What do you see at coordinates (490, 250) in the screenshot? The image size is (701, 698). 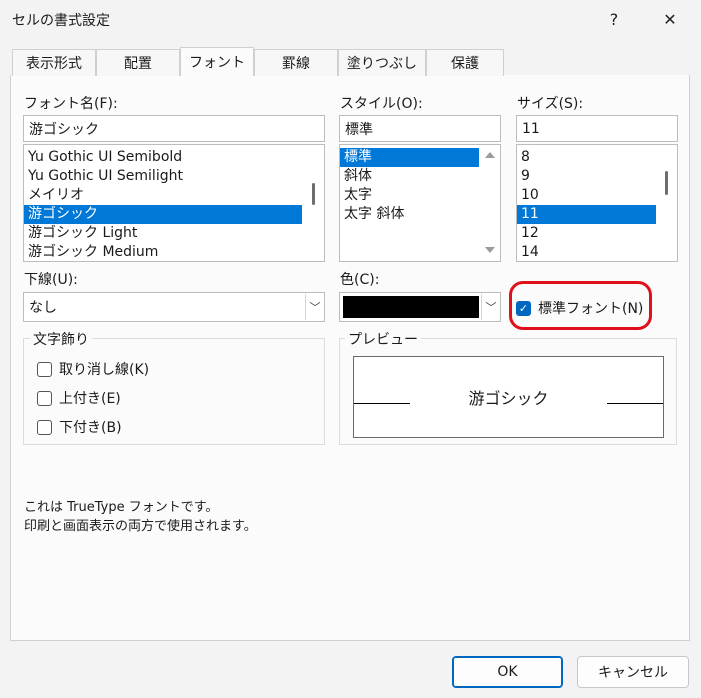 I see `scroll-down-icon` at bounding box center [490, 250].